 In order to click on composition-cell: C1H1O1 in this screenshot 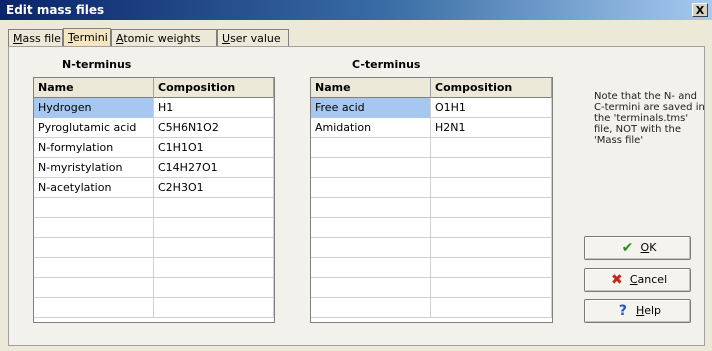, I will do `click(214, 148)`.